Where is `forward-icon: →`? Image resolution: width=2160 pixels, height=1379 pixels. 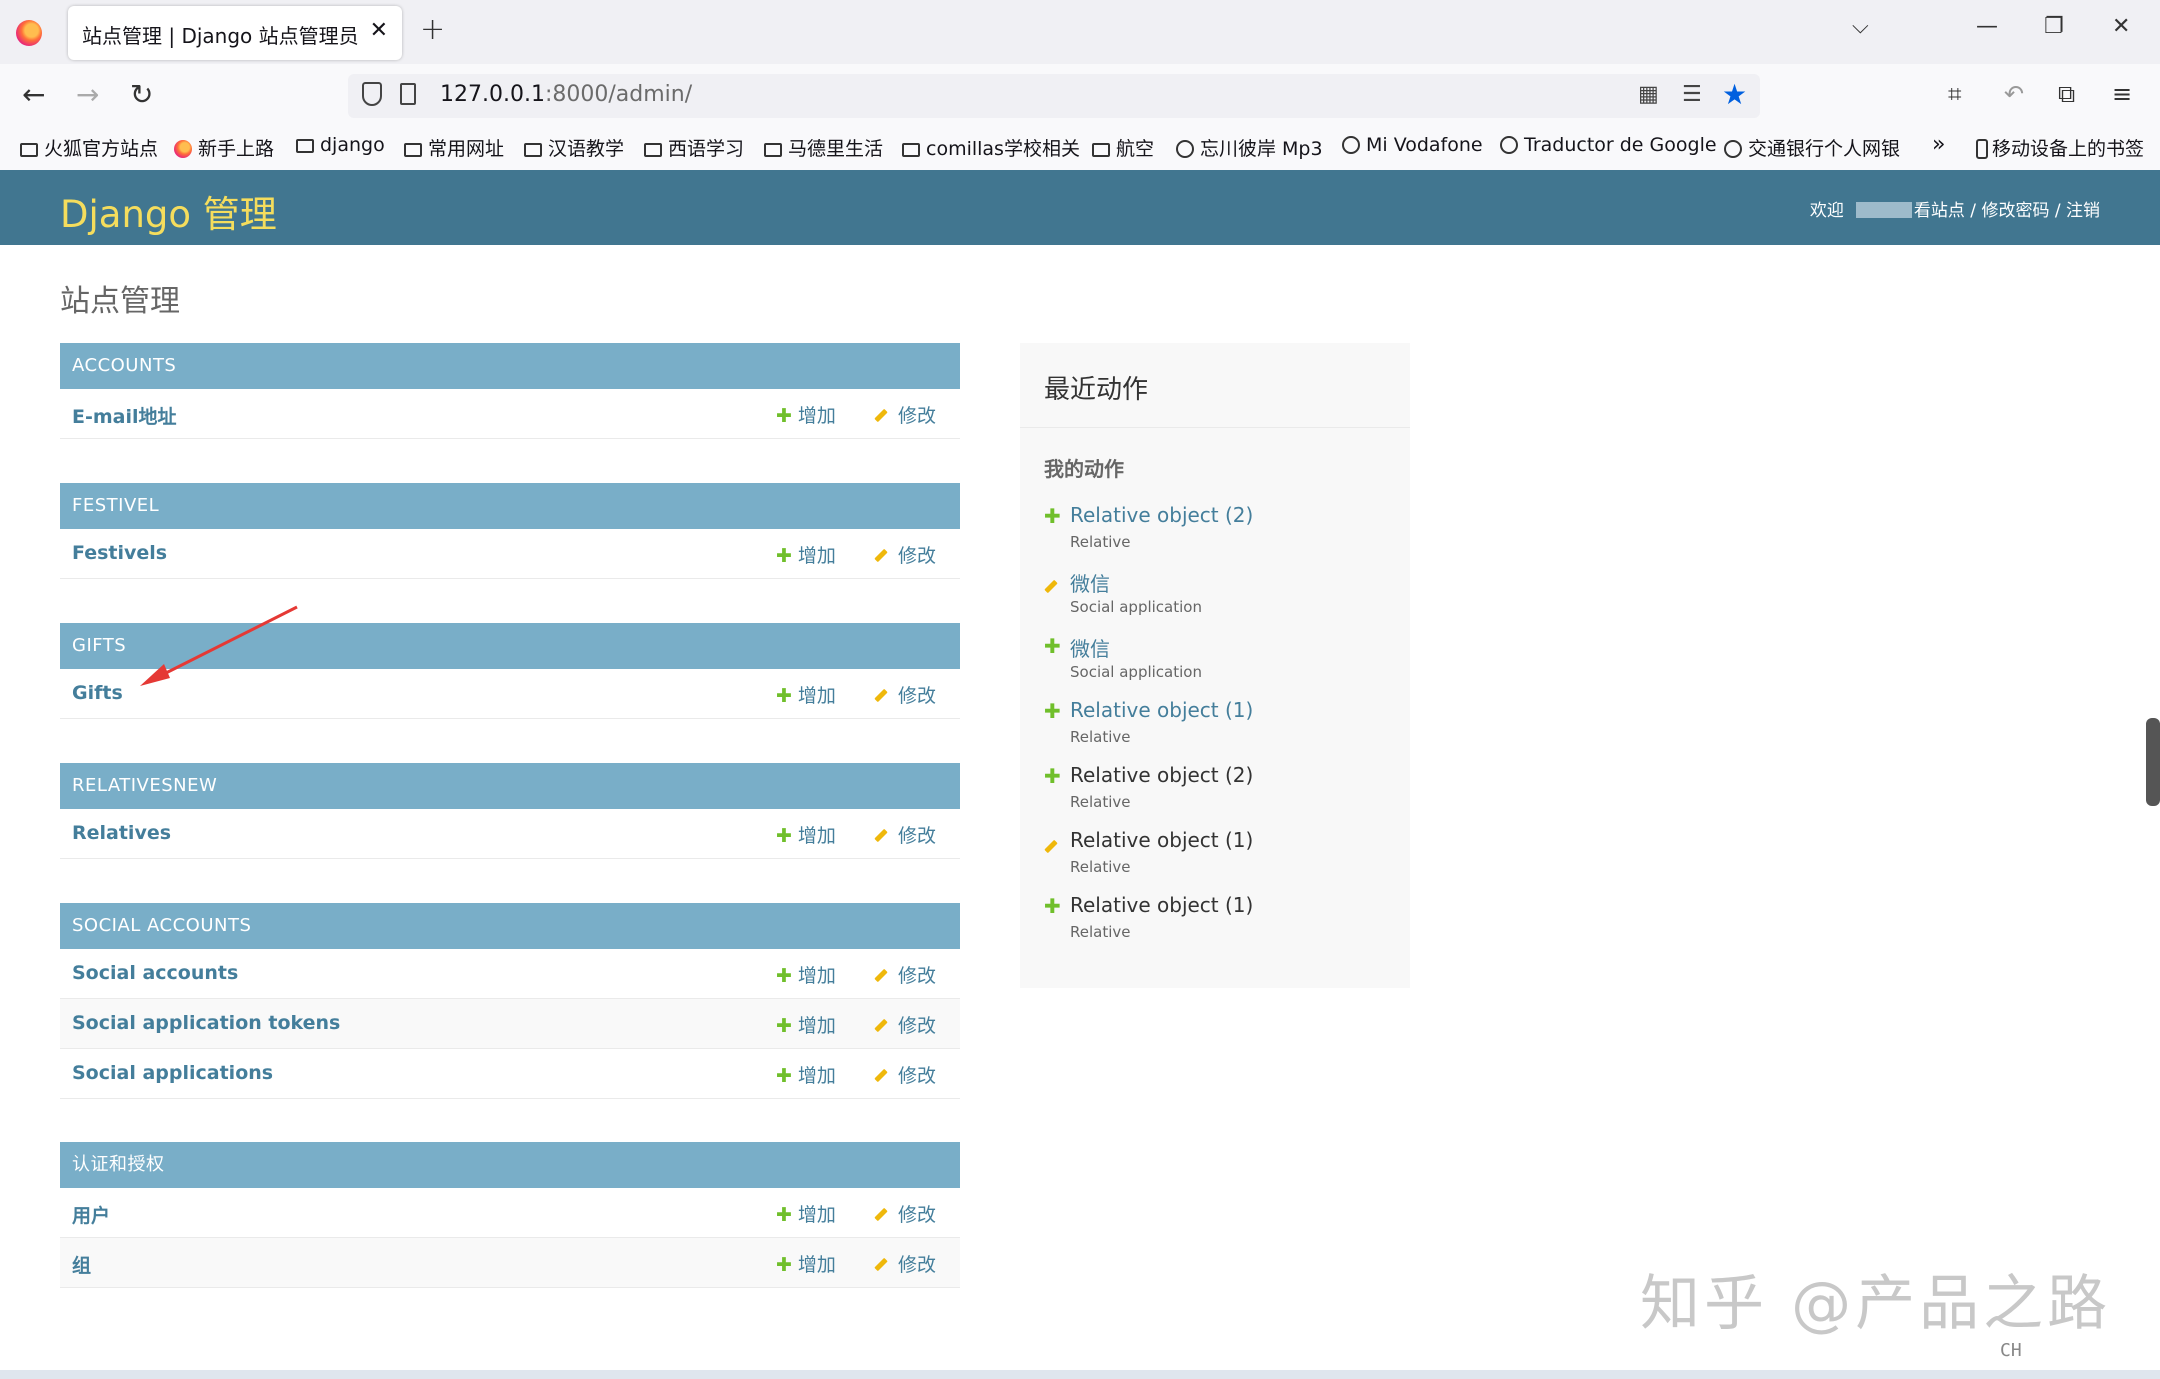 forward-icon: → is located at coordinates (87, 94).